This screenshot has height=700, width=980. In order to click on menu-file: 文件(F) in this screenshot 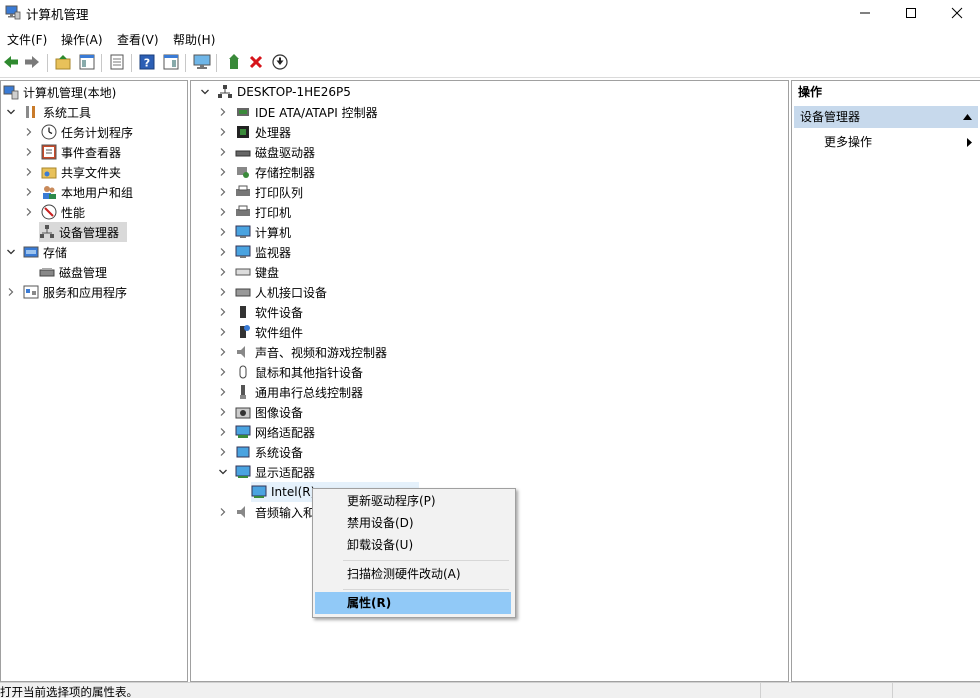, I will do `click(27, 39)`.